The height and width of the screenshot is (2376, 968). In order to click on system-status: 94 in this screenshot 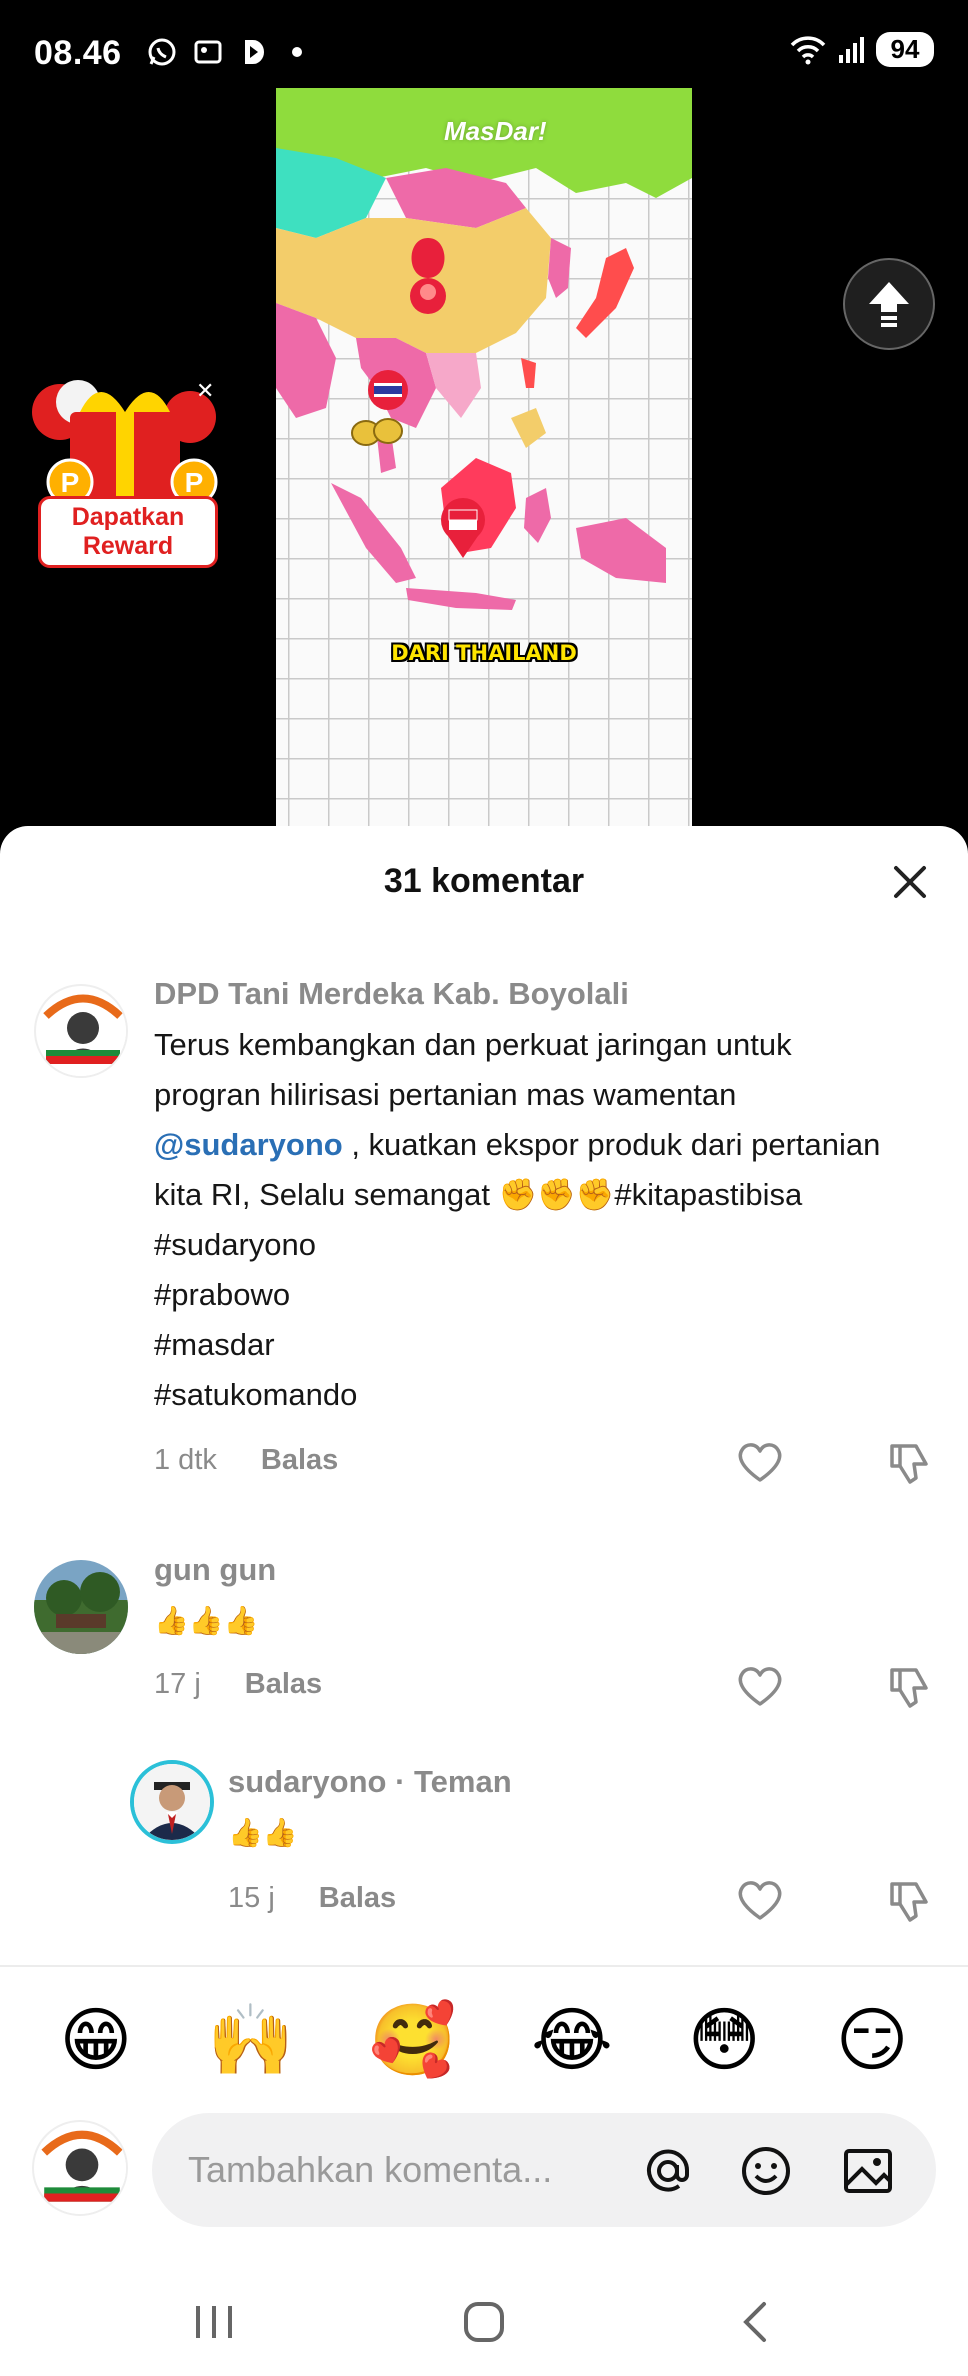, I will do `click(862, 49)`.